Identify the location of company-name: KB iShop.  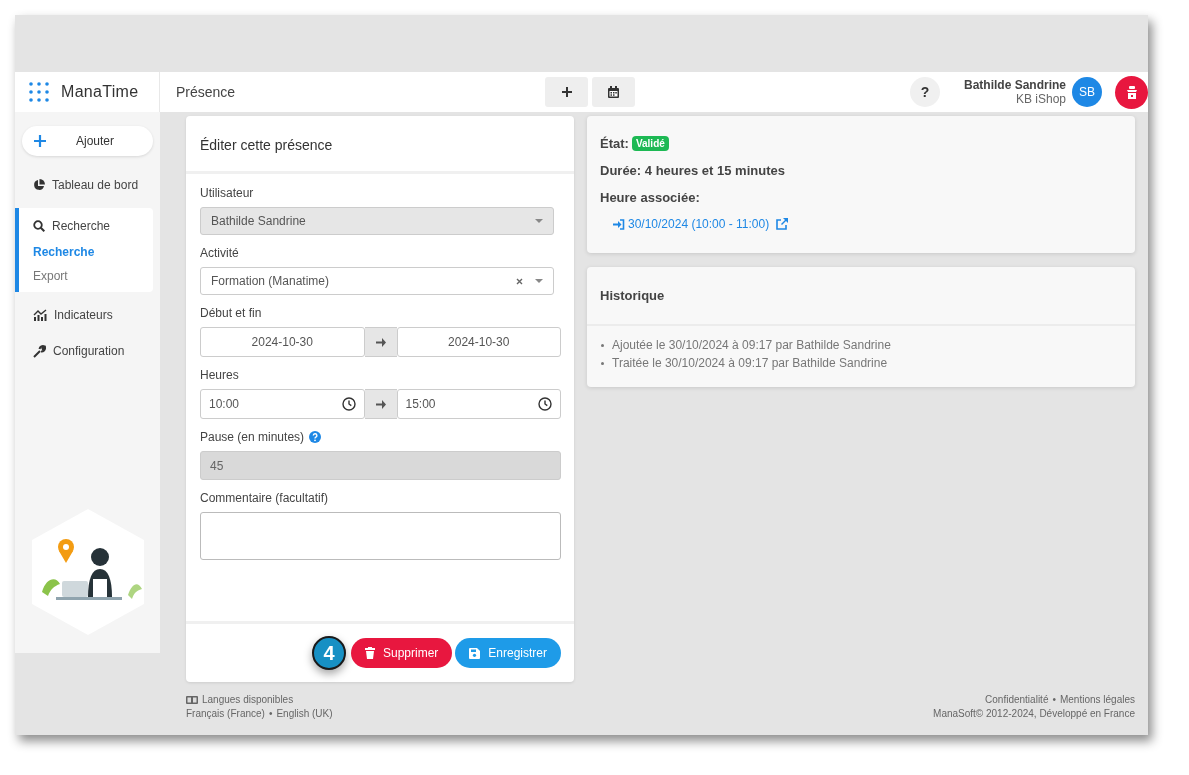
(1040, 99).